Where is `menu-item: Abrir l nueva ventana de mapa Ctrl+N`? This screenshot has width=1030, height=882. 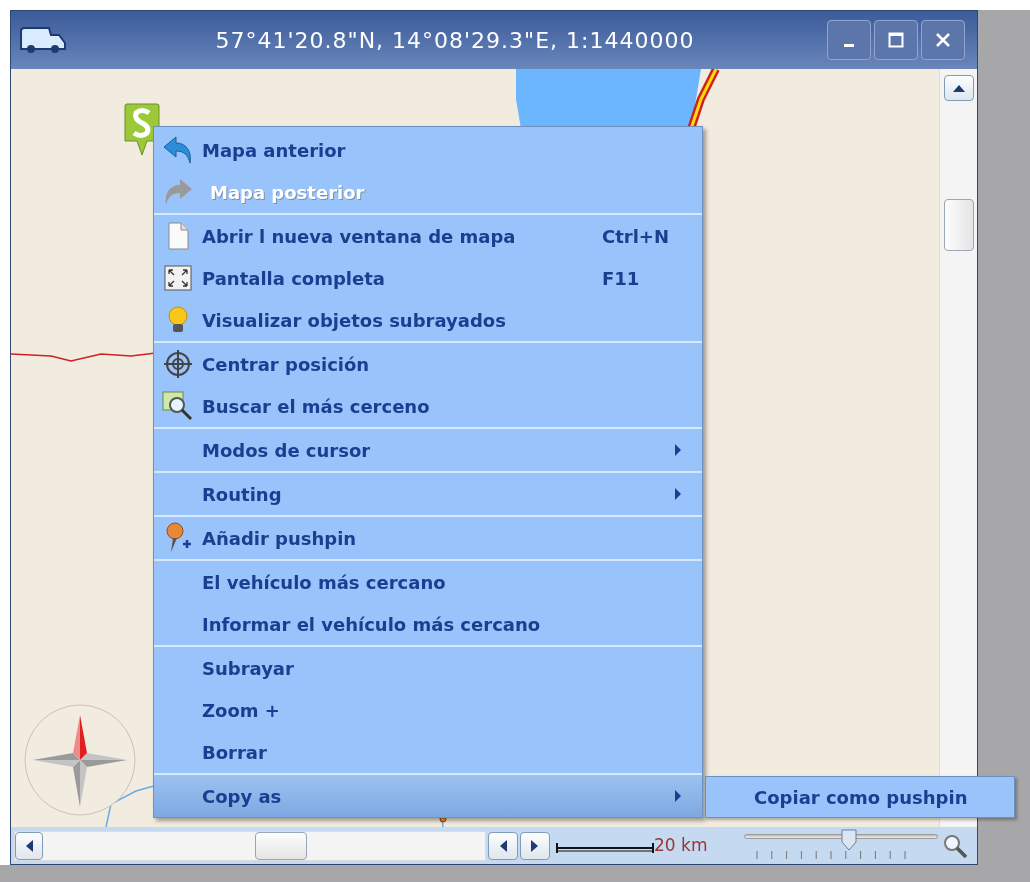
menu-item: Abrir l nueva ventana de mapa Ctrl+N is located at coordinates (428, 236).